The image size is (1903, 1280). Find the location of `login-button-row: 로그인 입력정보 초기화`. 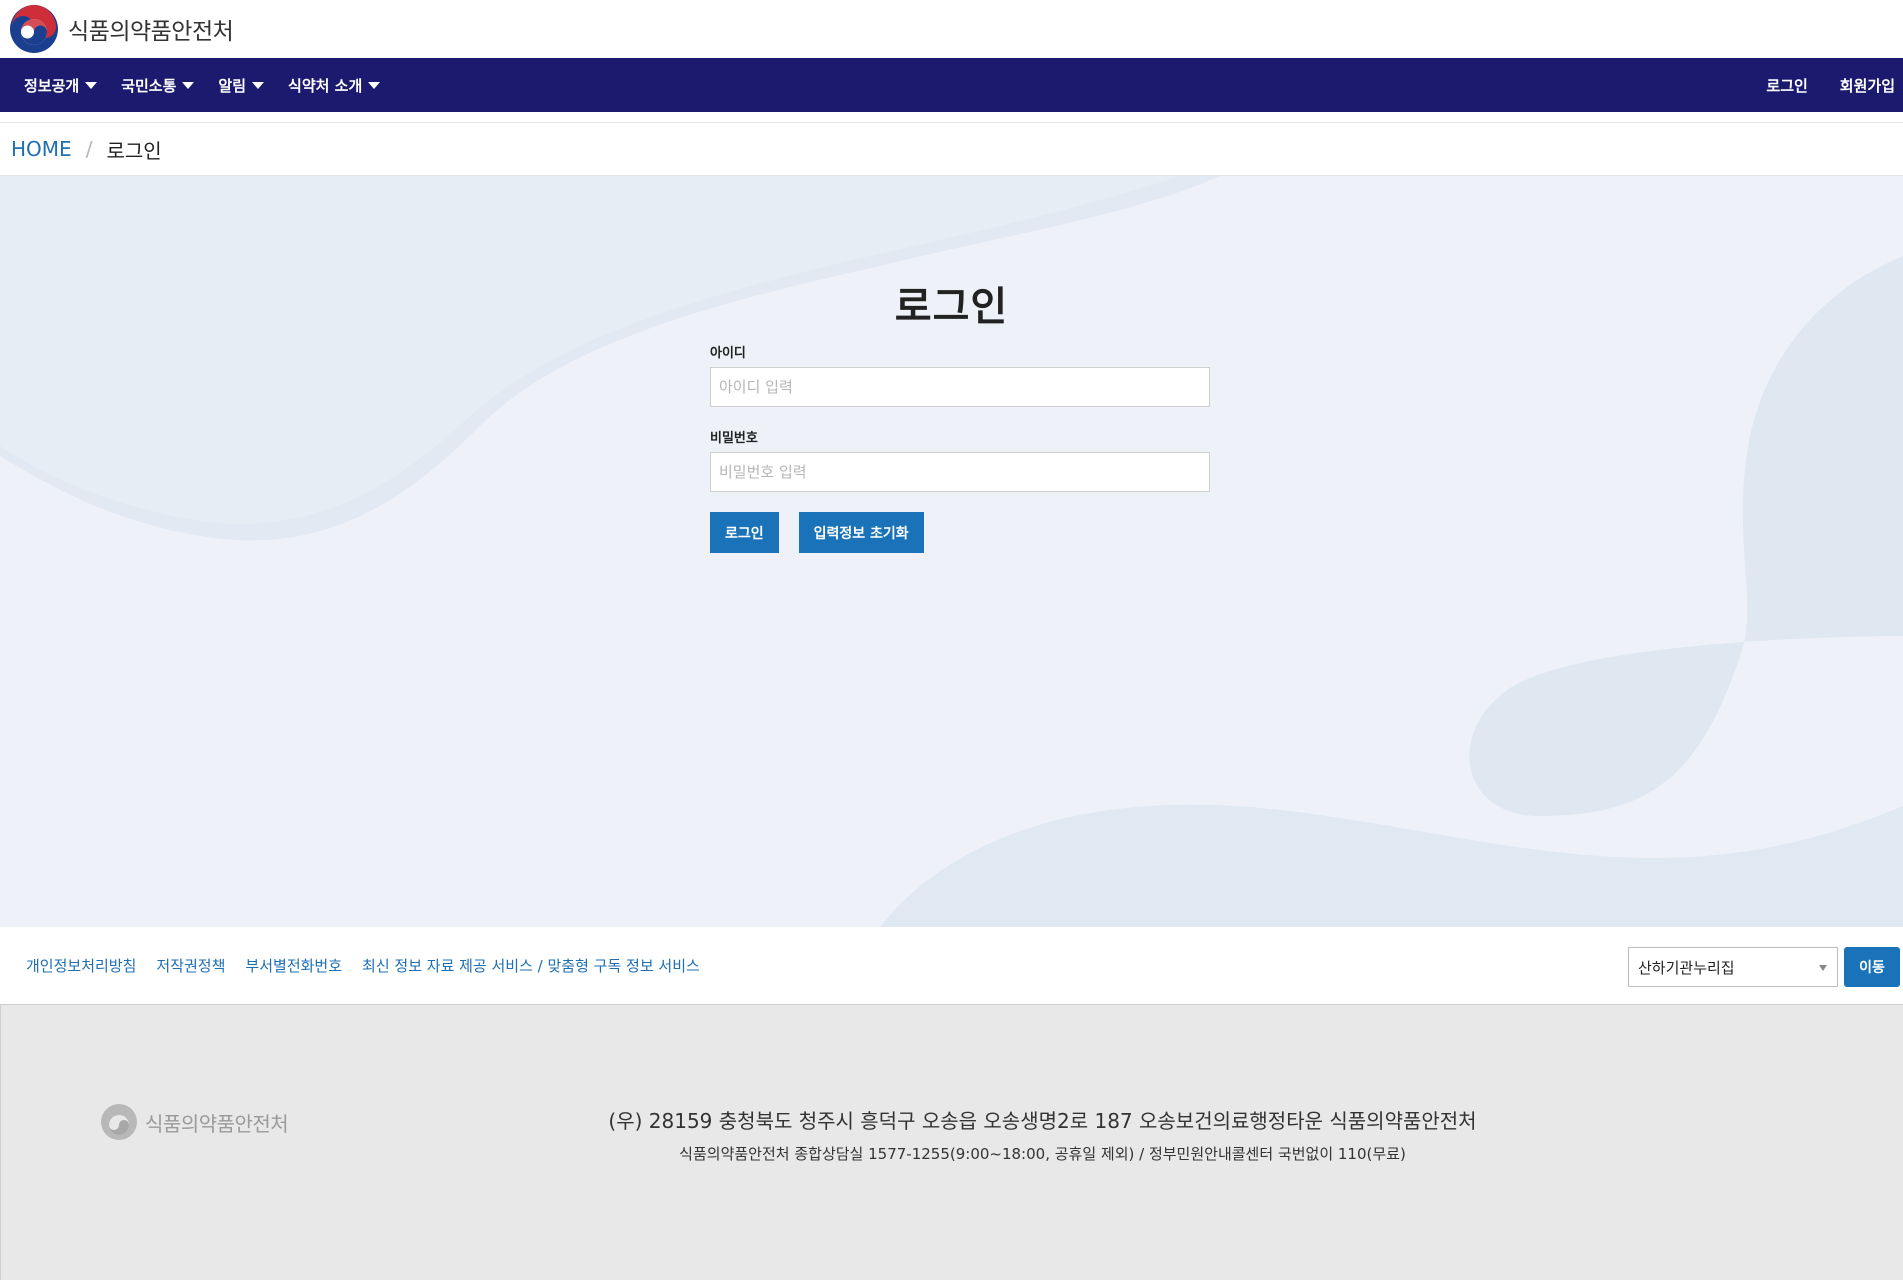

login-button-row: 로그인 입력정보 초기화 is located at coordinates (960, 532).